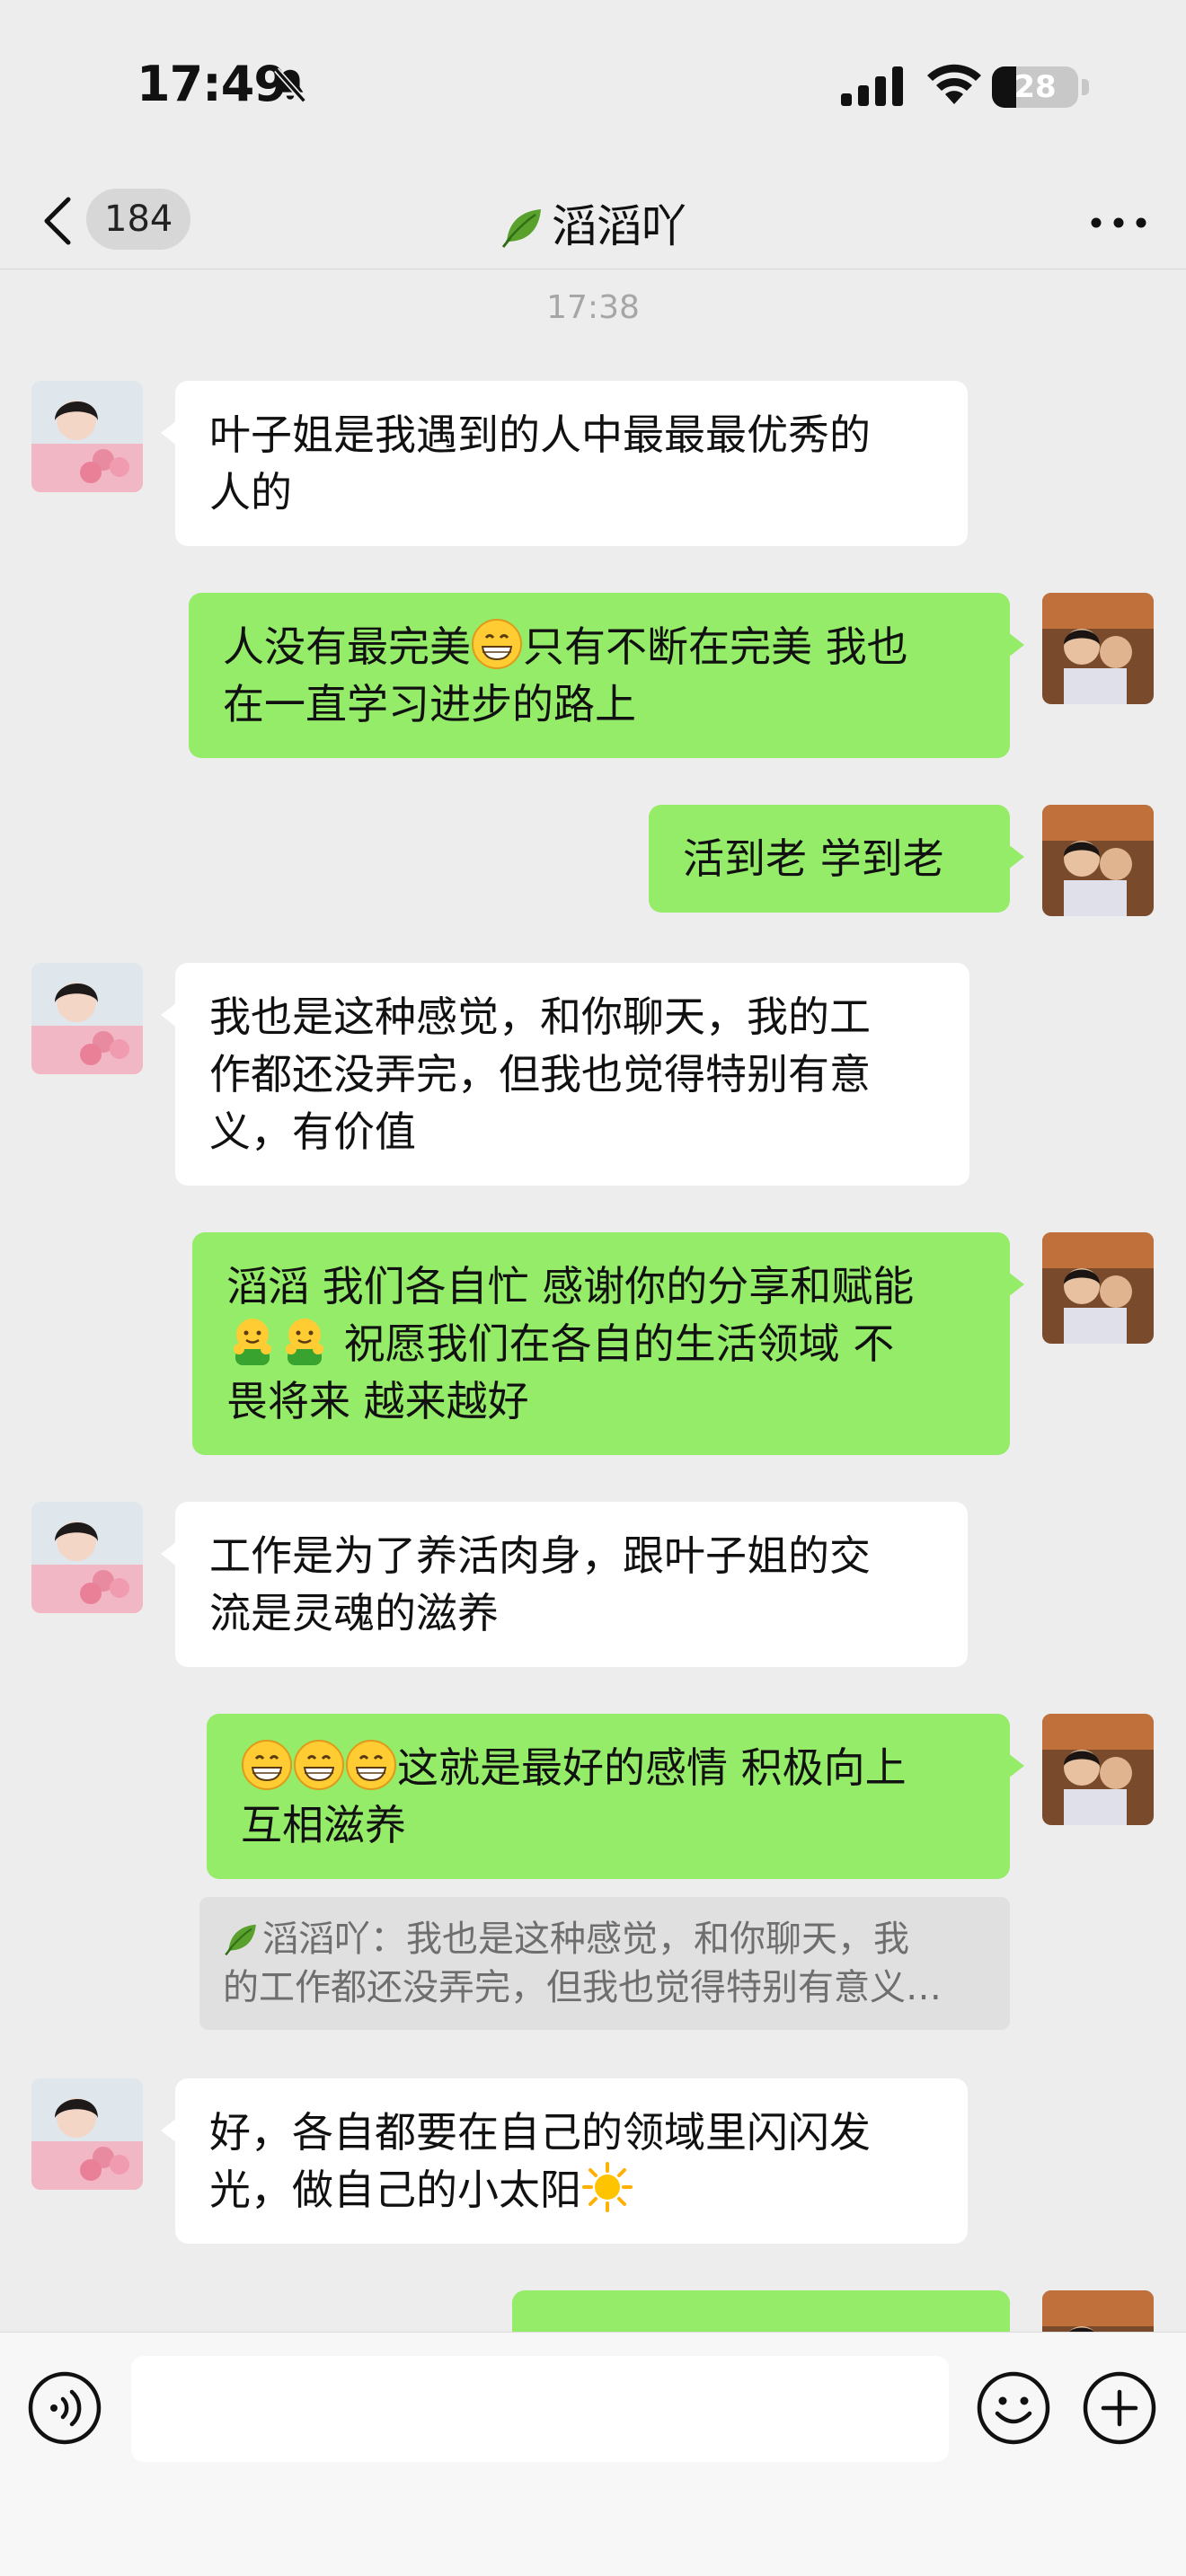 This screenshot has width=1186, height=2576. Describe the element at coordinates (593, 307) in the screenshot. I see `message-timestamp: 17:38` at that location.